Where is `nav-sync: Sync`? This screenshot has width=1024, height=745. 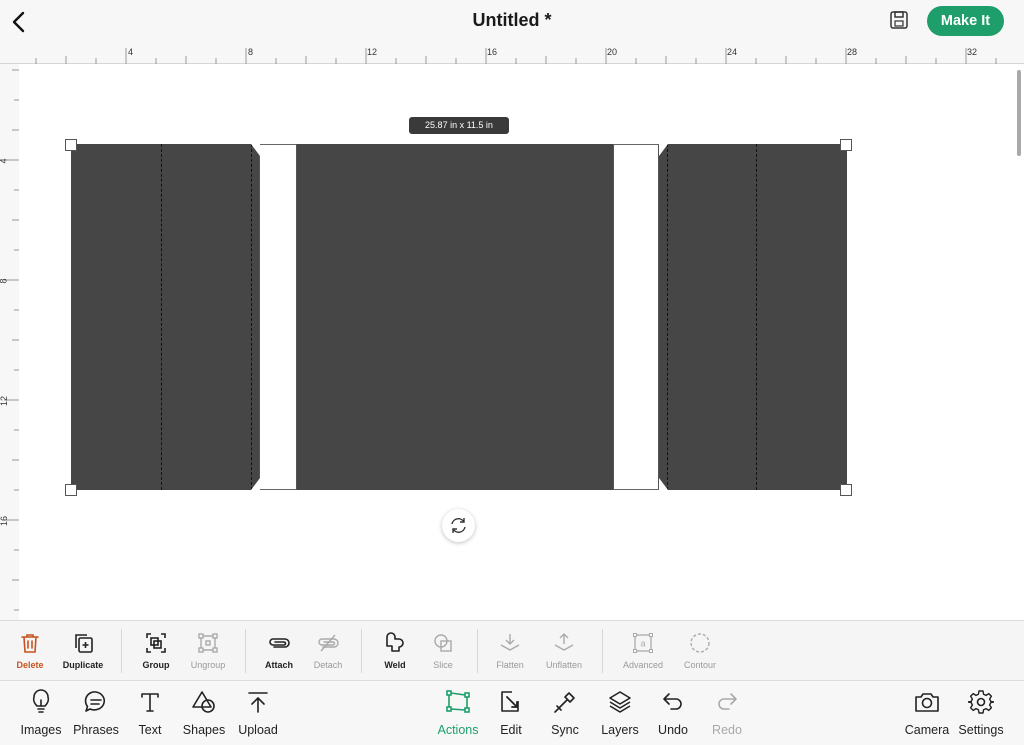 nav-sync: Sync is located at coordinates (565, 713).